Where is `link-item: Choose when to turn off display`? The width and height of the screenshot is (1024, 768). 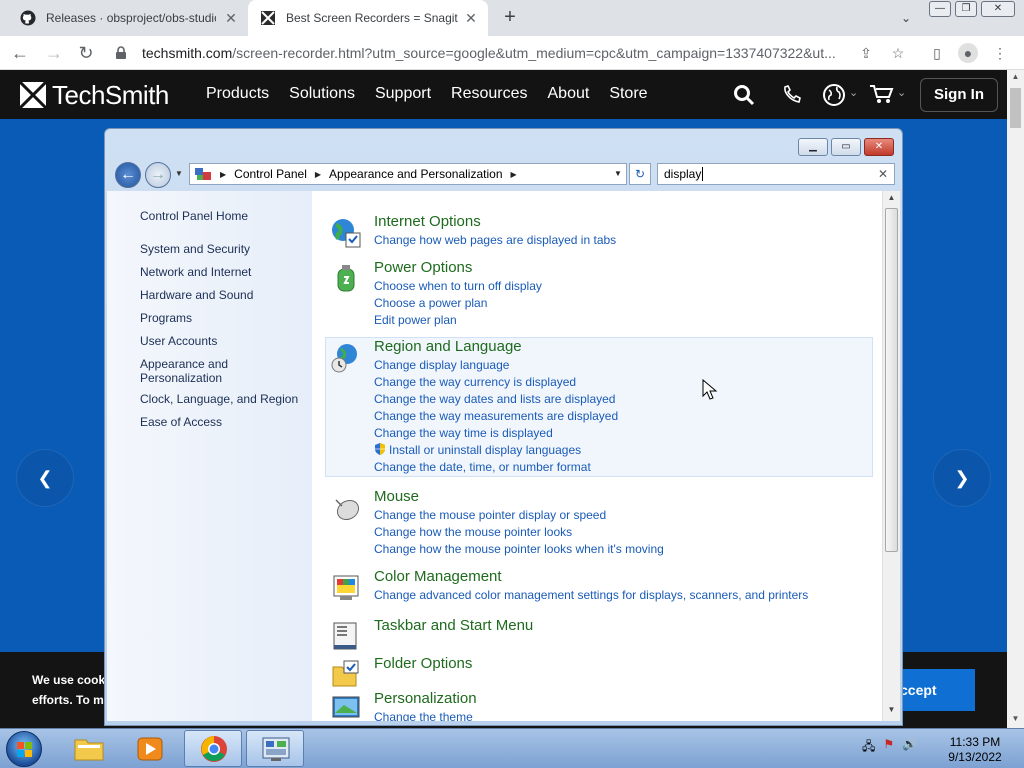
link-item: Choose when to turn off display is located at coordinates (458, 287).